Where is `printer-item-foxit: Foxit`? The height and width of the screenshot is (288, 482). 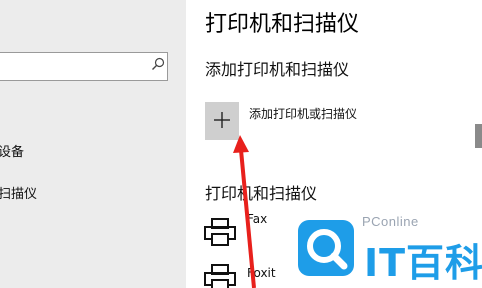 printer-item-foxit: Foxit is located at coordinates (261, 273).